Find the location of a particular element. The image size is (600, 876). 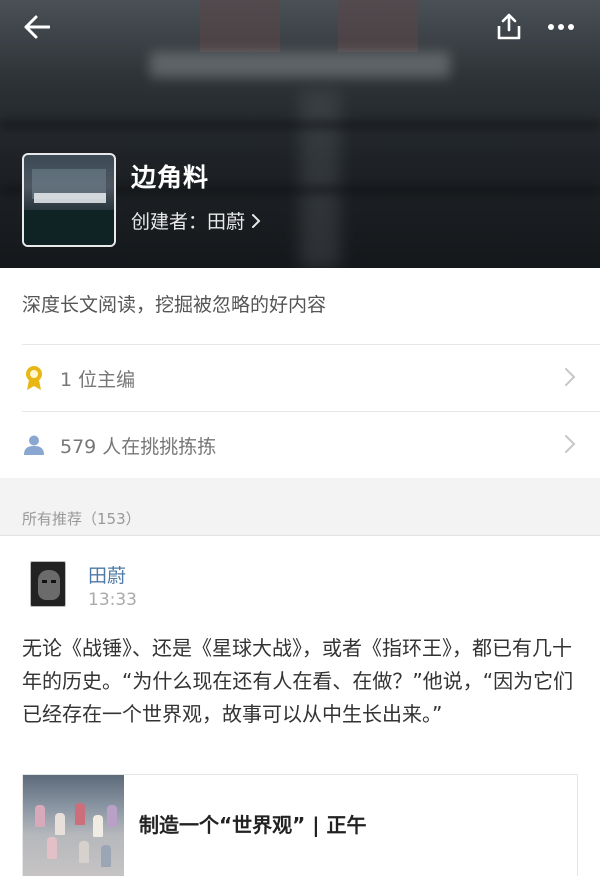

creator-link: 创建者：田蔚 is located at coordinates (196, 220).